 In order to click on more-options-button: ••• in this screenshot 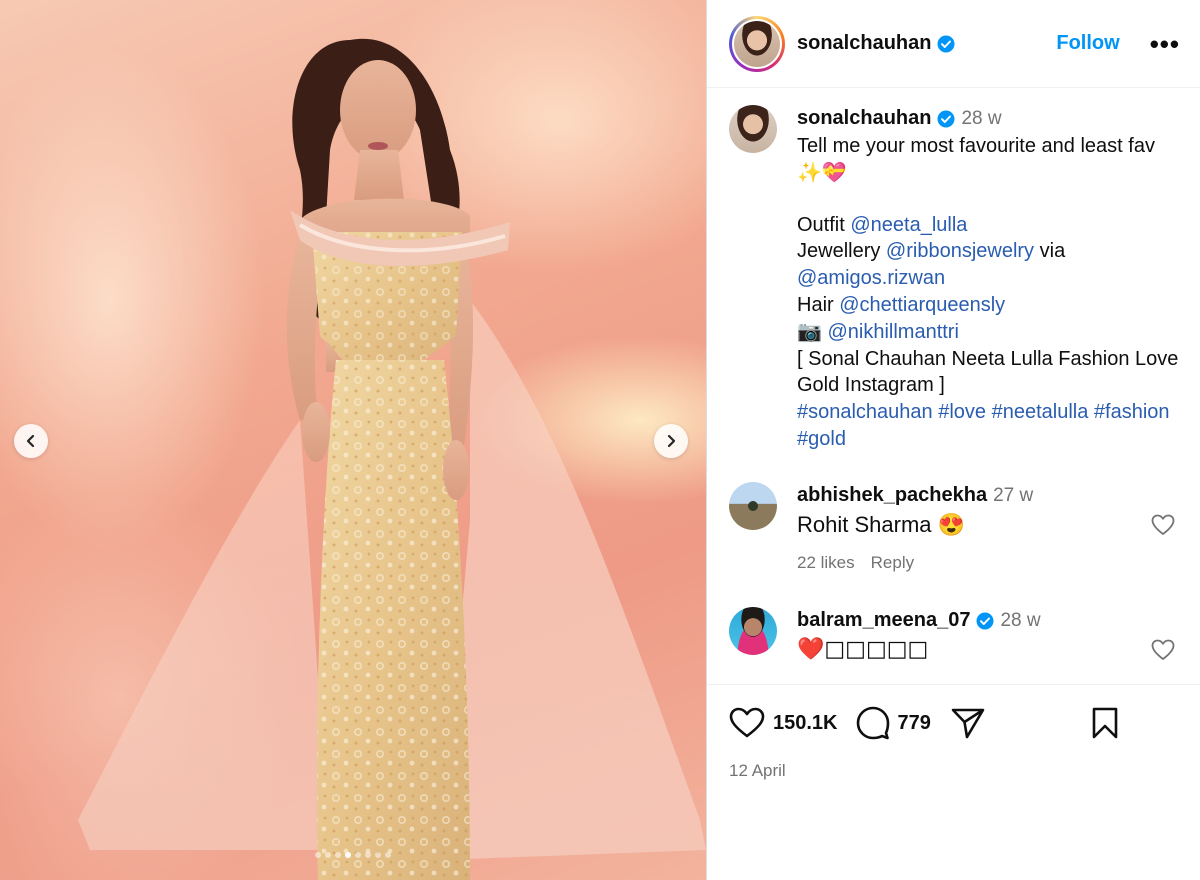, I will do `click(1165, 44)`.